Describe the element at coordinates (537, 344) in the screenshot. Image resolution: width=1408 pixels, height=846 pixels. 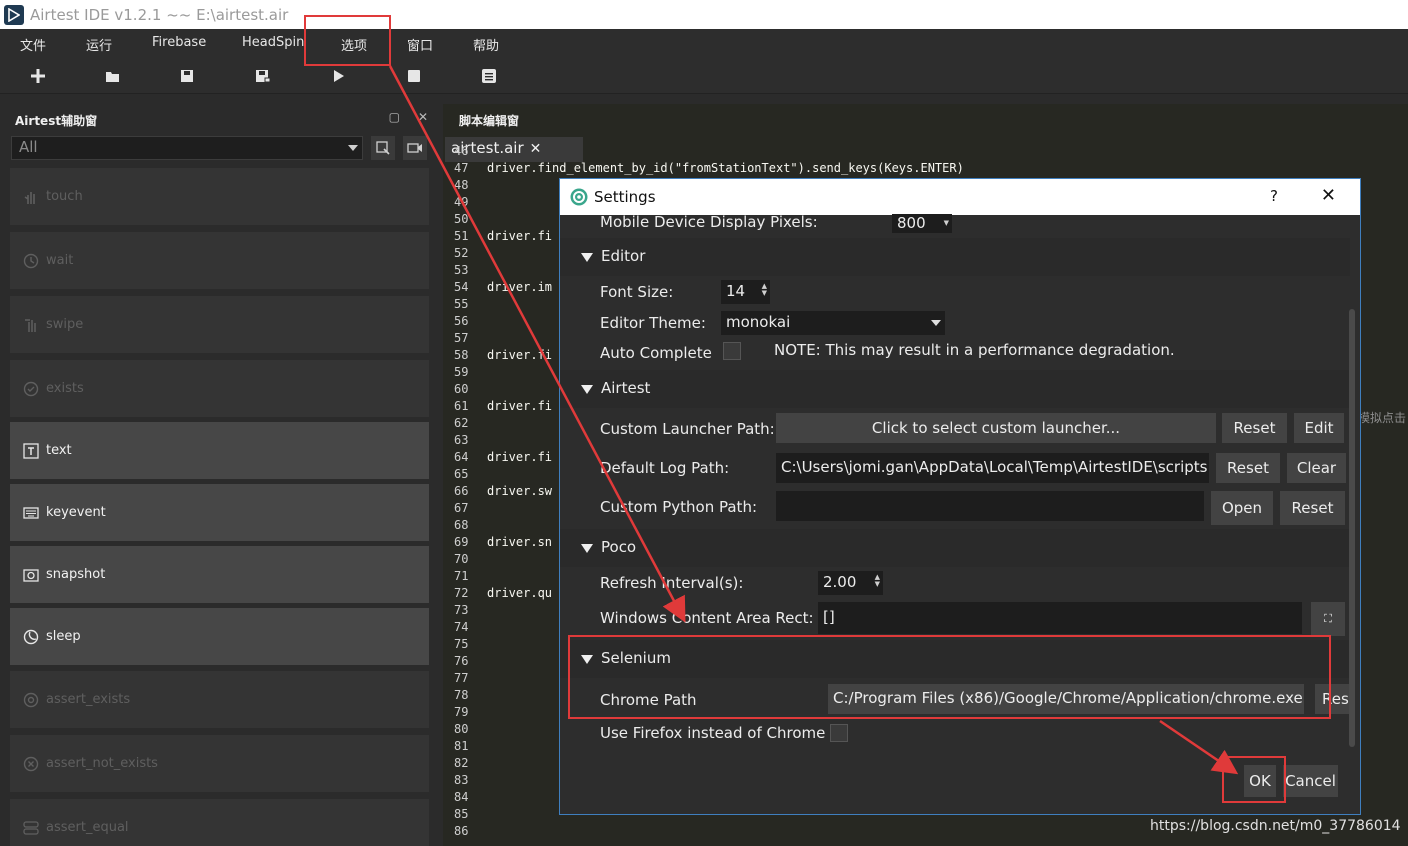
I see `arrow-to-selenium` at that location.